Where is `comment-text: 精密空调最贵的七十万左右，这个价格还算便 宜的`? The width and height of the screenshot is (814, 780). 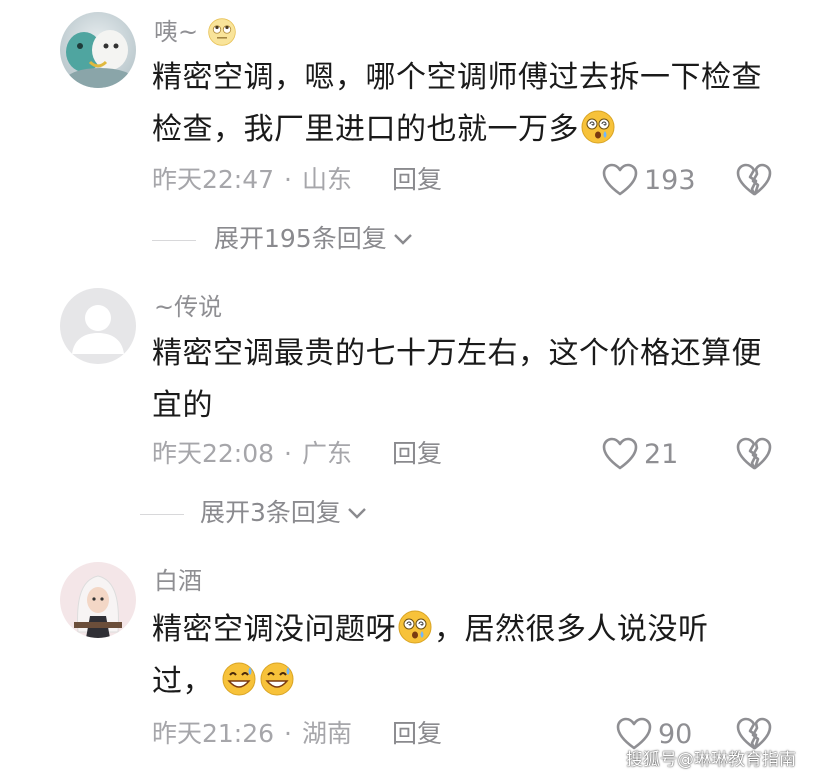
comment-text: 精密空调最贵的七十万左右，这个价格还算便 宜的 is located at coordinates (472, 380).